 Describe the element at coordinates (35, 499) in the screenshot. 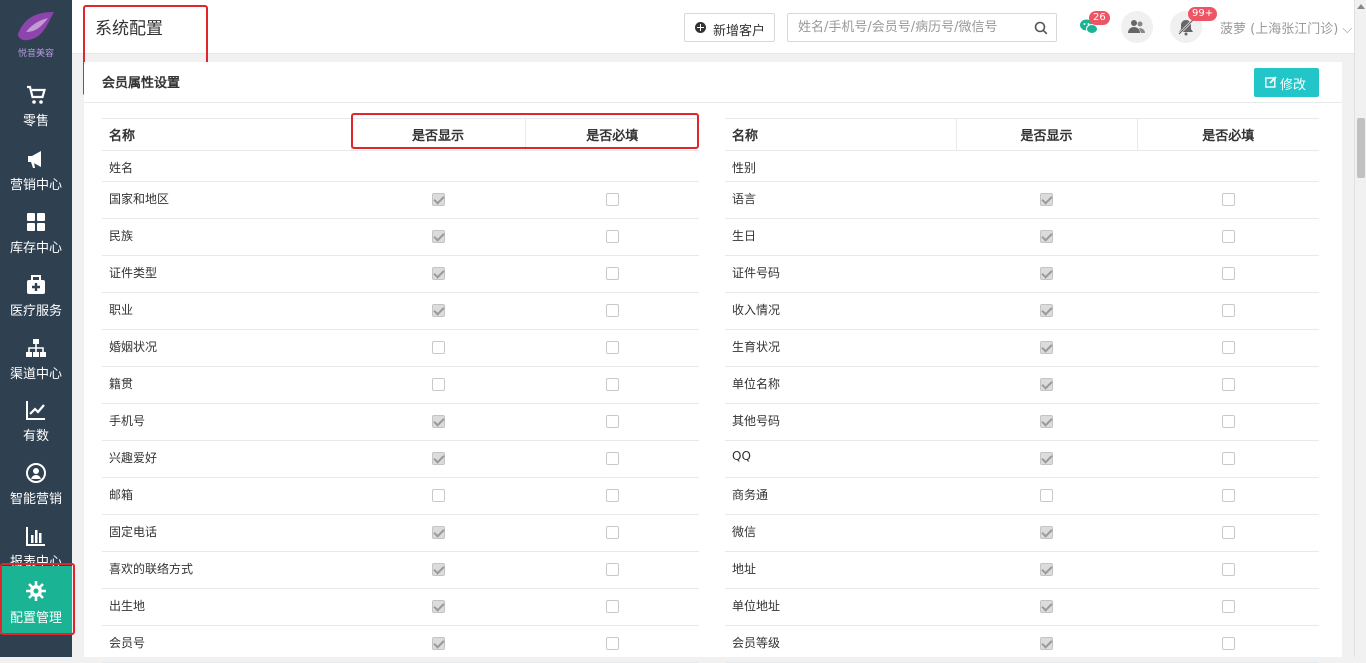

I see `sidebar-item-label: 智能营销` at that location.